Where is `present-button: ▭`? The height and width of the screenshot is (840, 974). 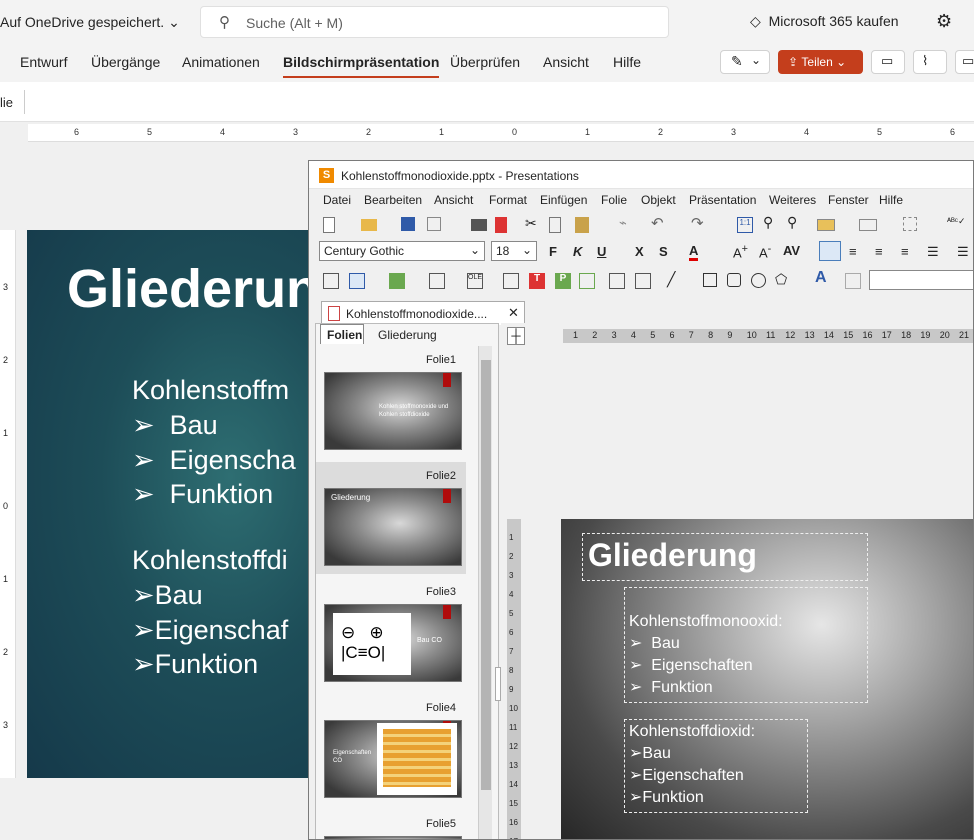
present-button: ▭ is located at coordinates (964, 62).